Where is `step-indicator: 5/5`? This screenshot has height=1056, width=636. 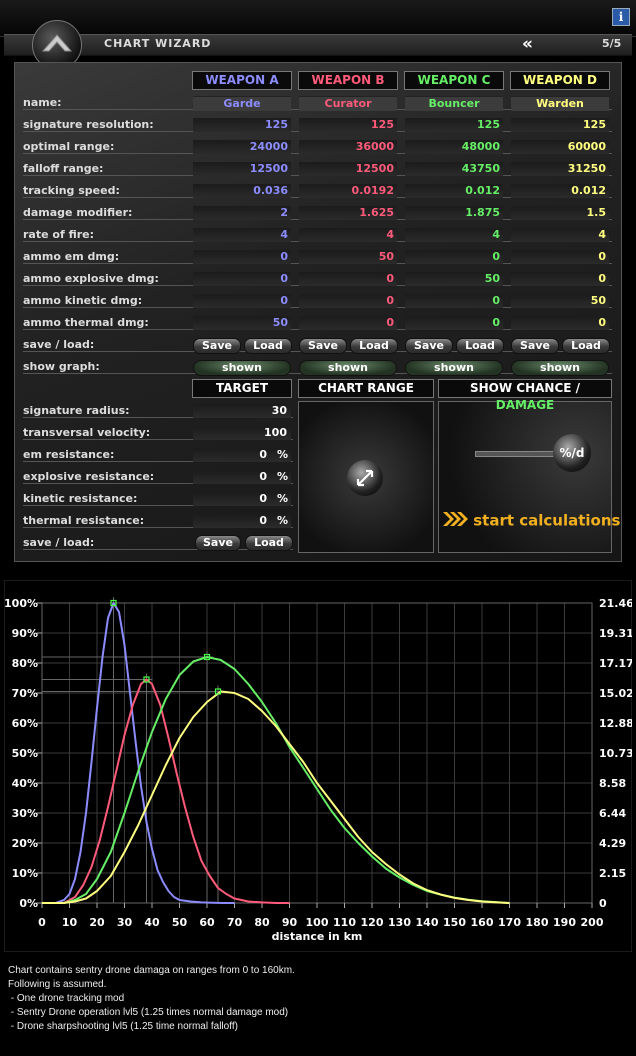 step-indicator: 5/5 is located at coordinates (612, 43).